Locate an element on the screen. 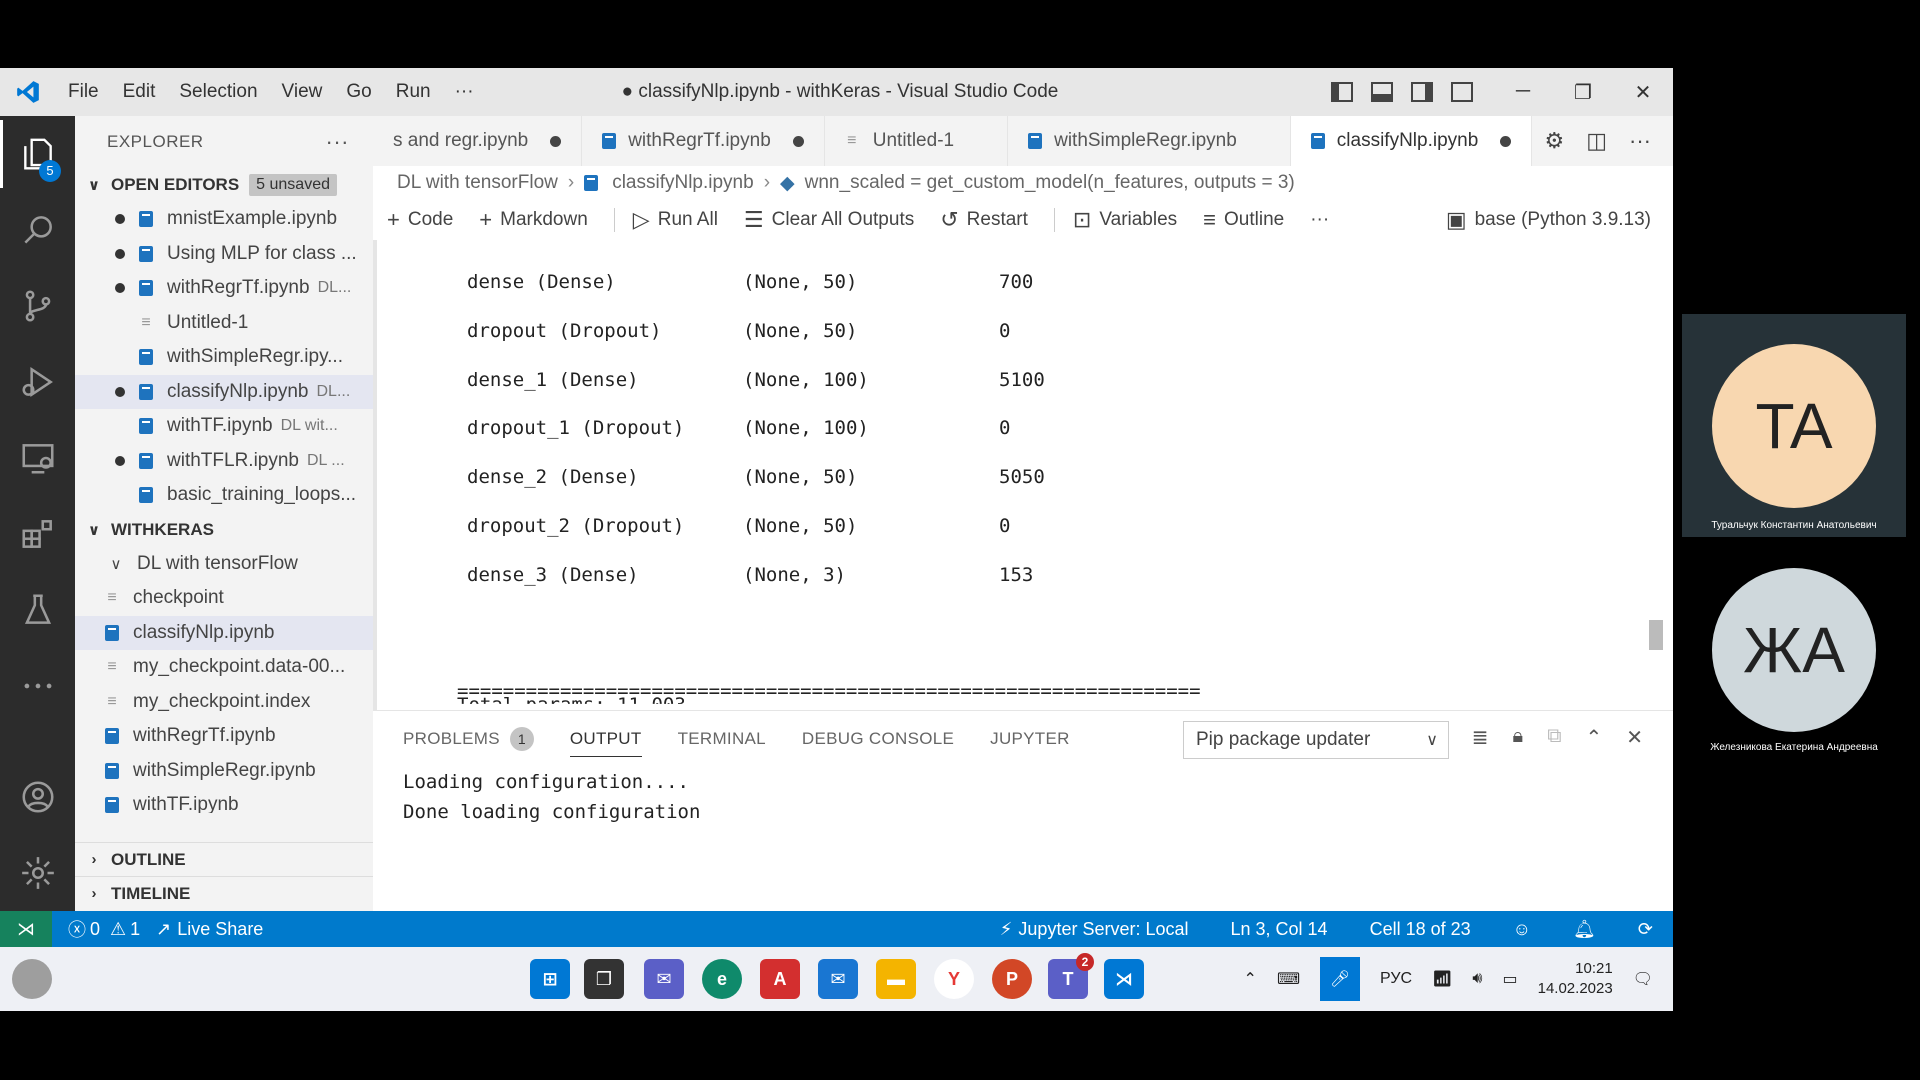 The image size is (1920, 1080). yandex-browser-icon: Y is located at coordinates (954, 979).